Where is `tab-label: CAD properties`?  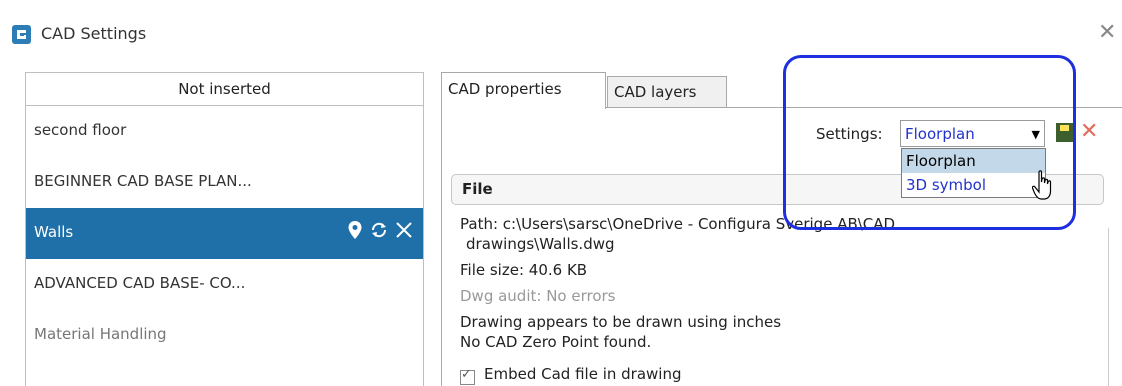
tab-label: CAD properties is located at coordinates (505, 89).